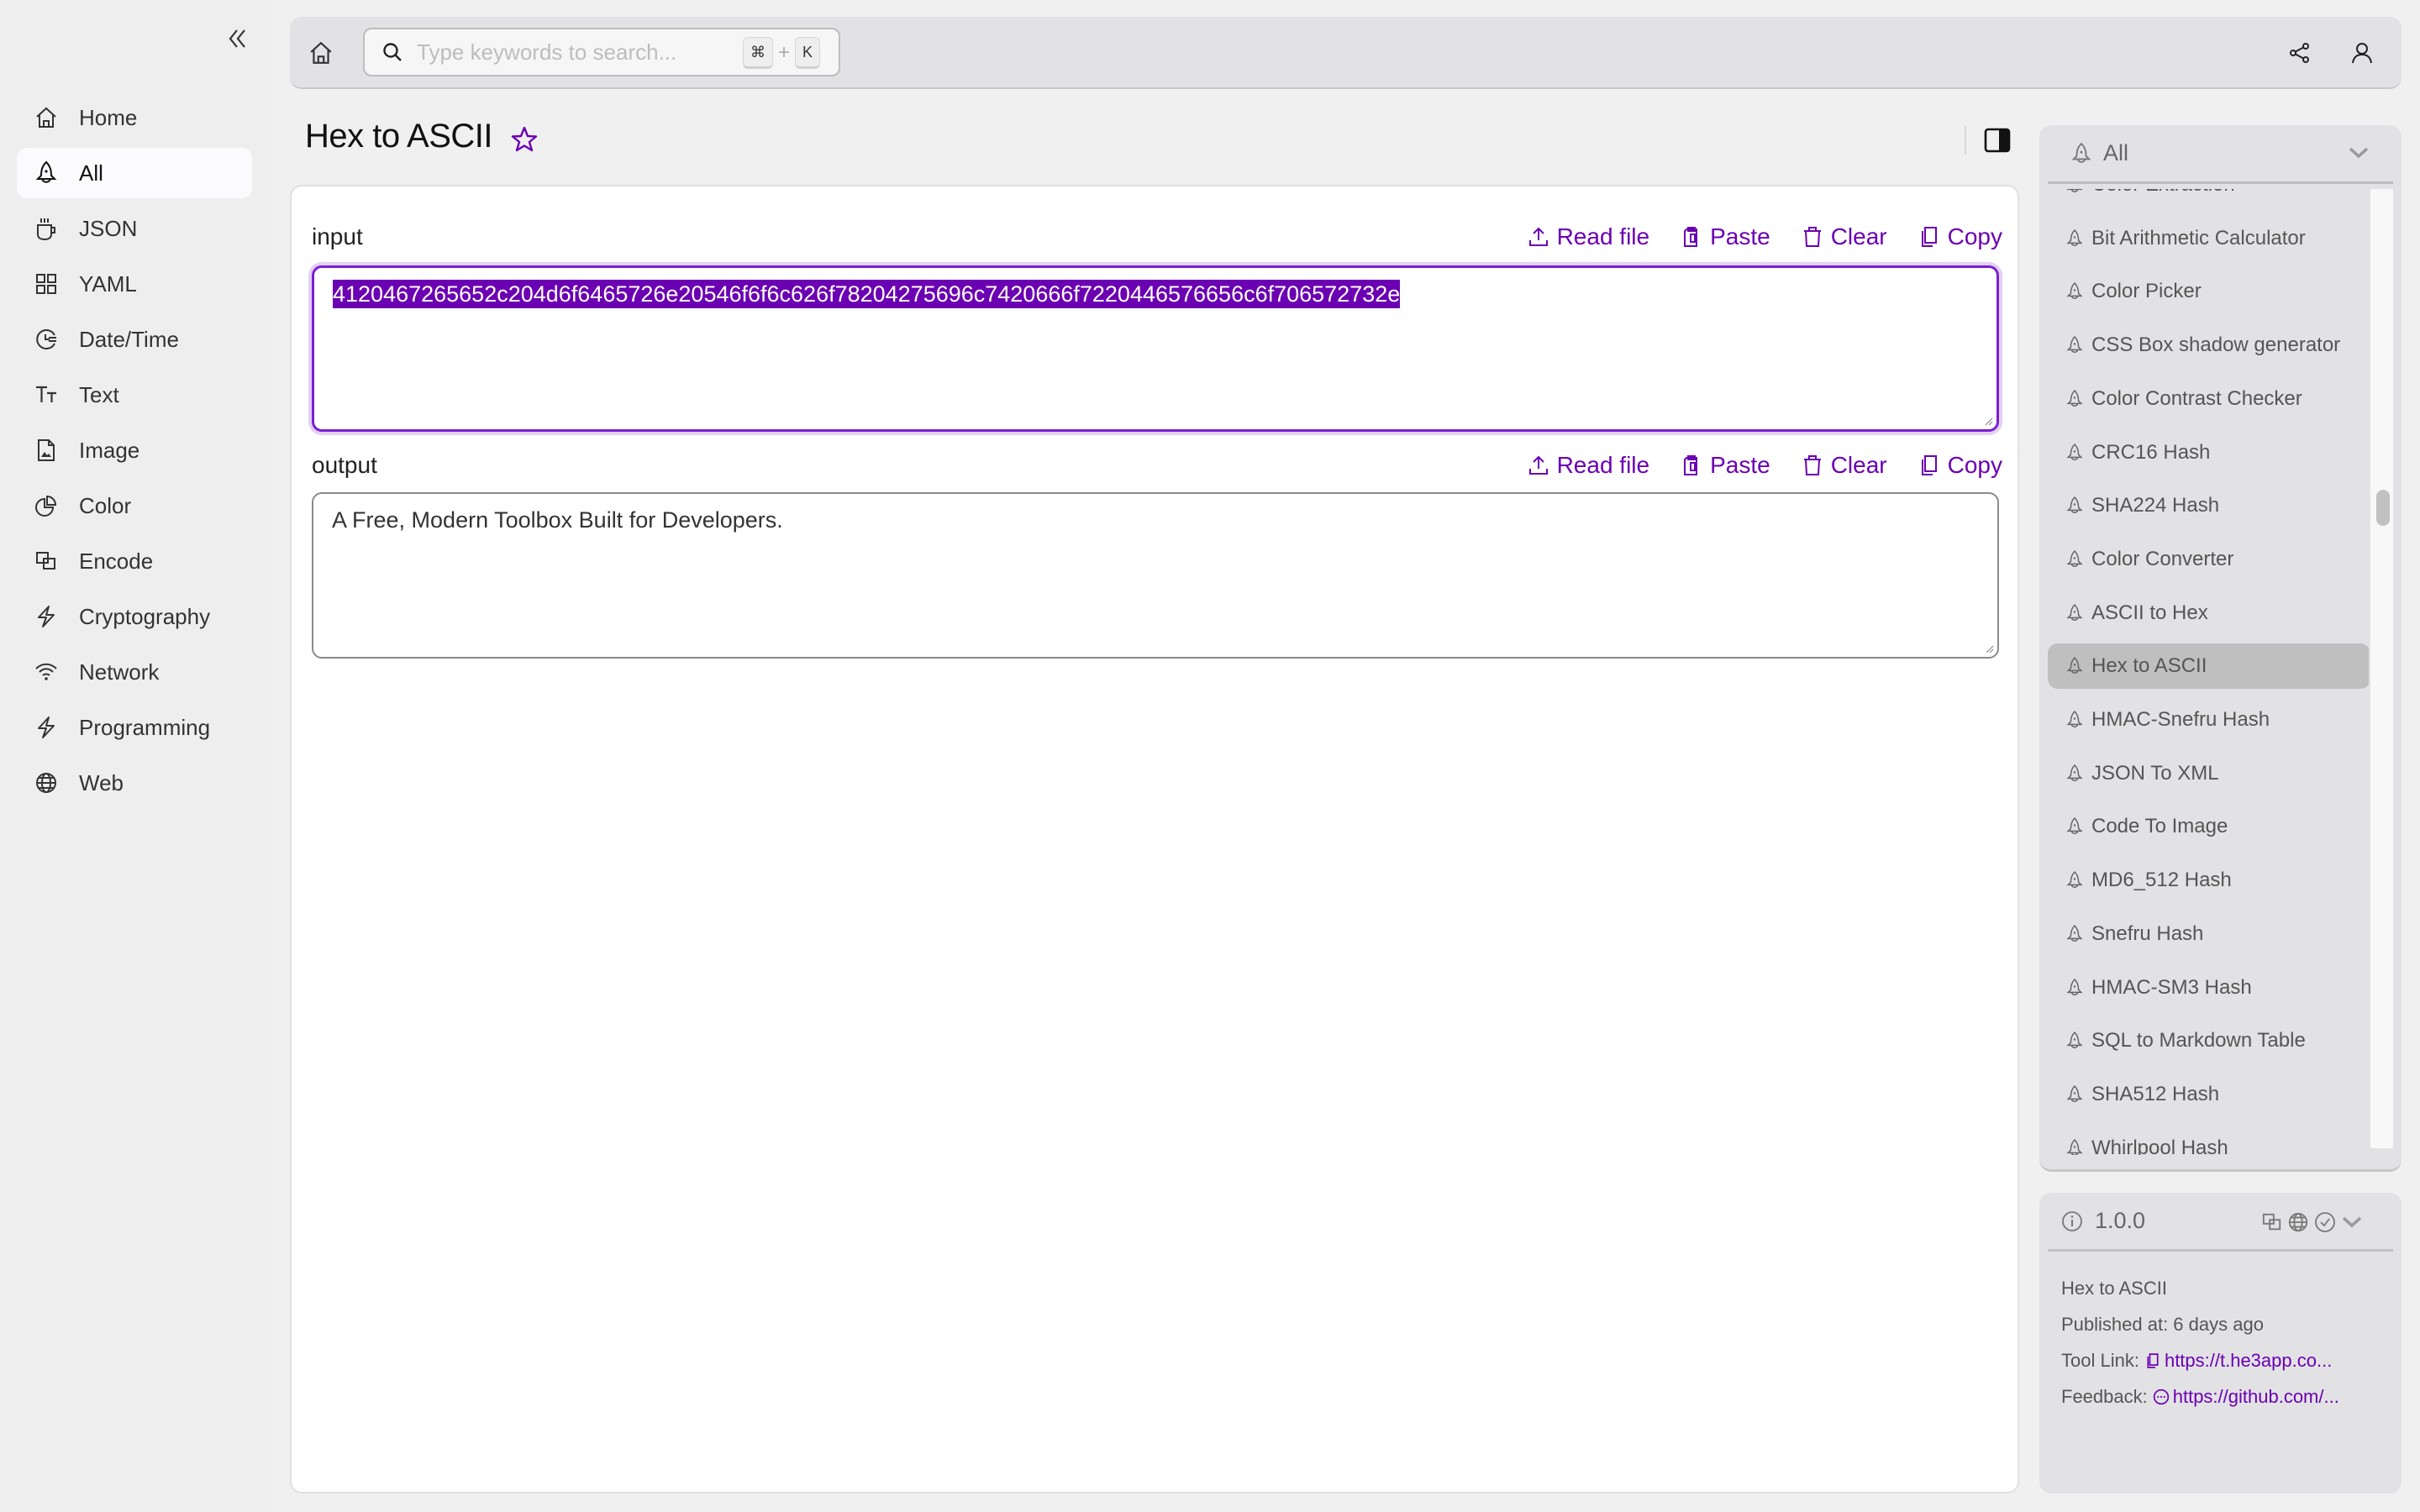  What do you see at coordinates (134, 561) in the screenshot?
I see `sidebar-item-encode: Encode` at bounding box center [134, 561].